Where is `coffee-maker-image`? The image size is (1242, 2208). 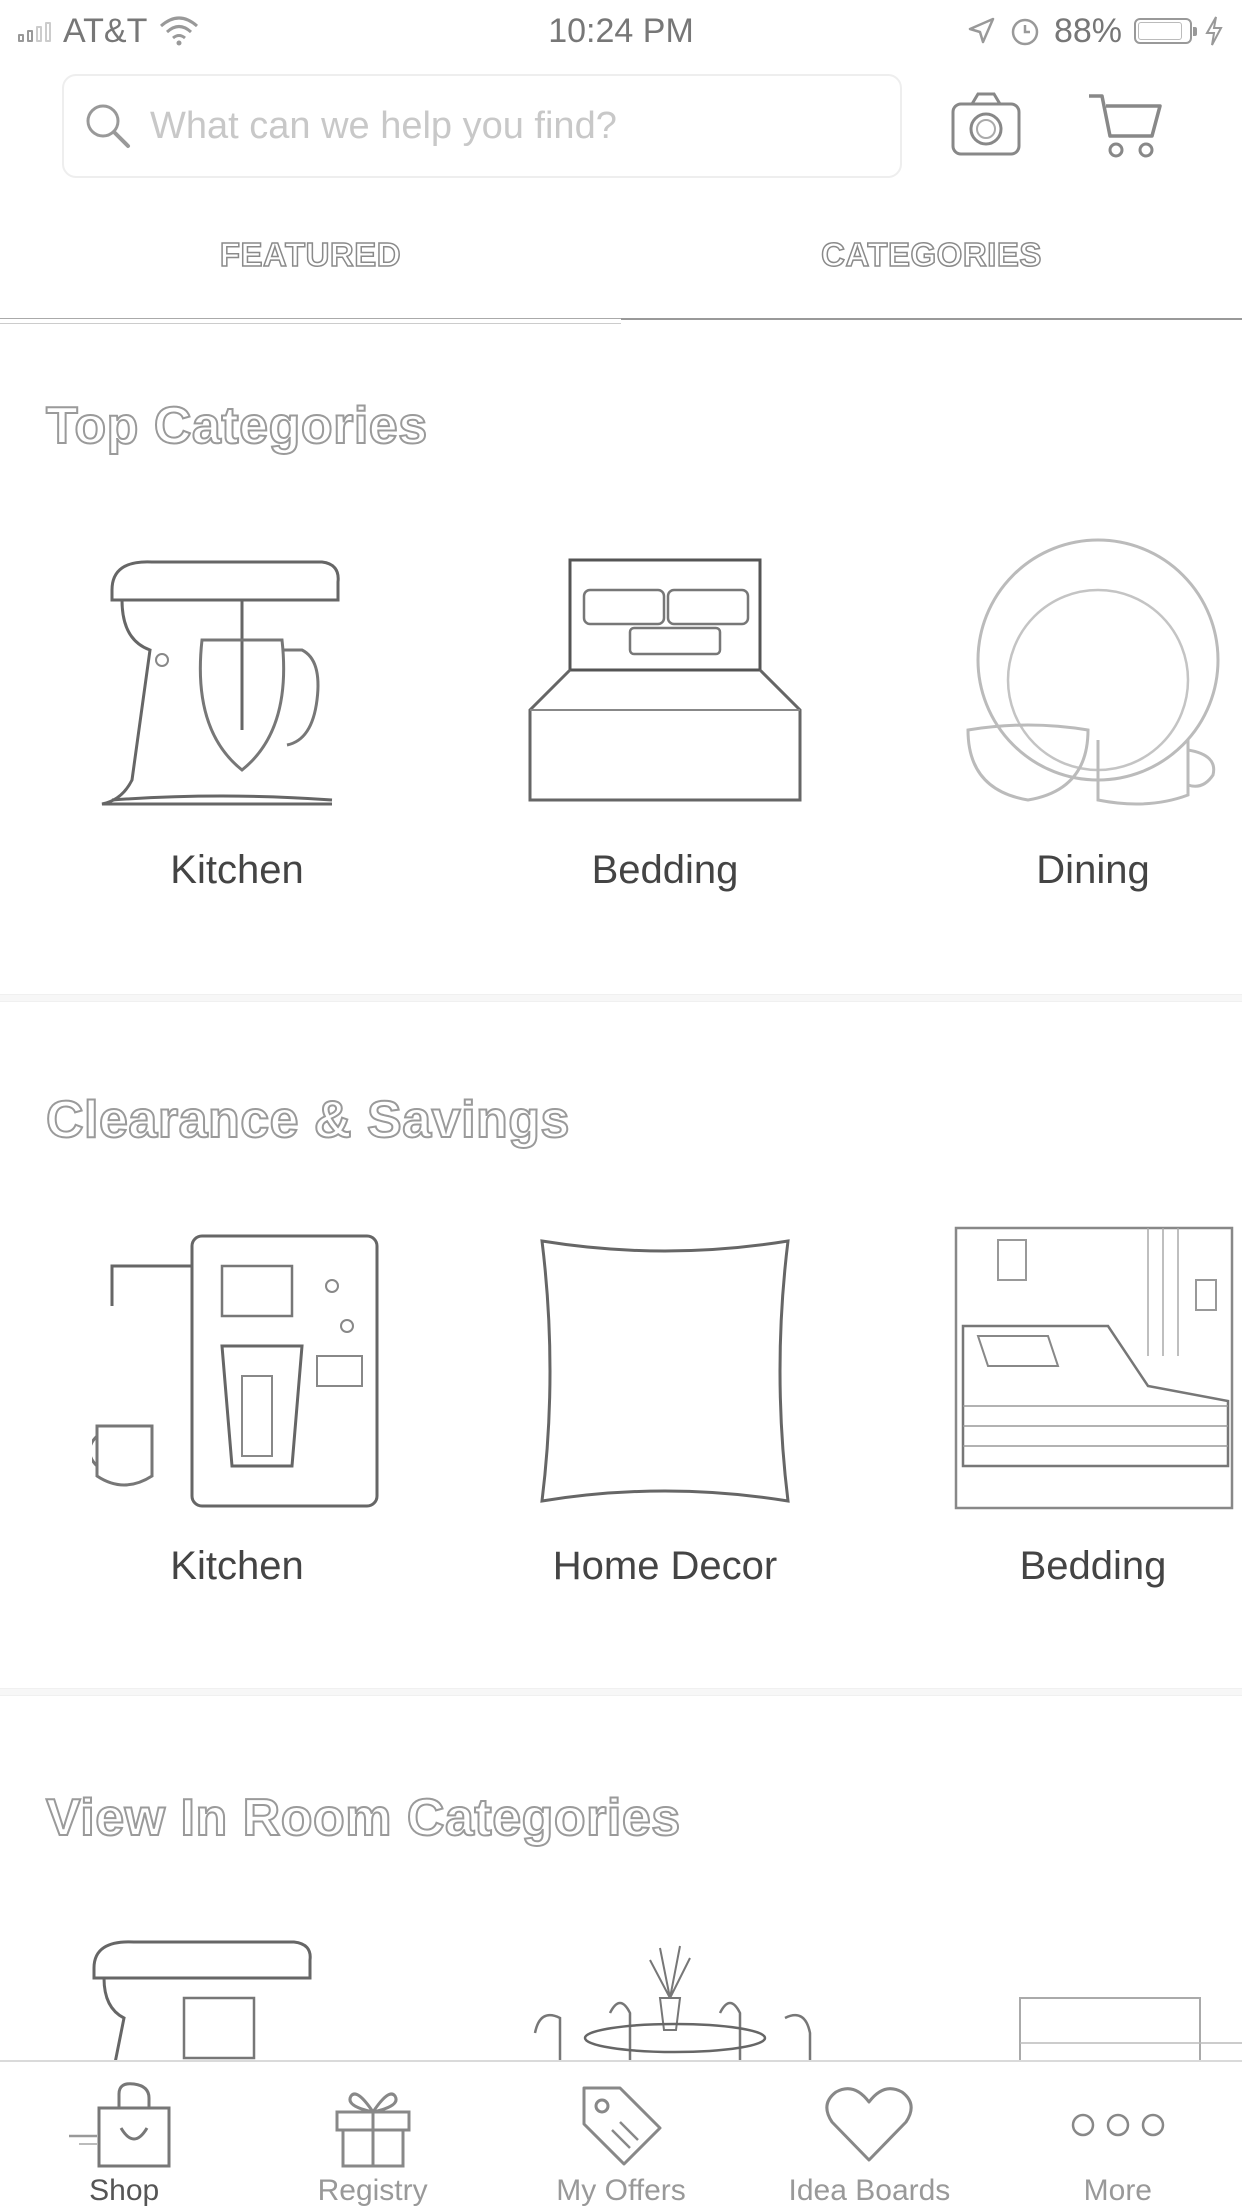 coffee-maker-image is located at coordinates (235, 1371).